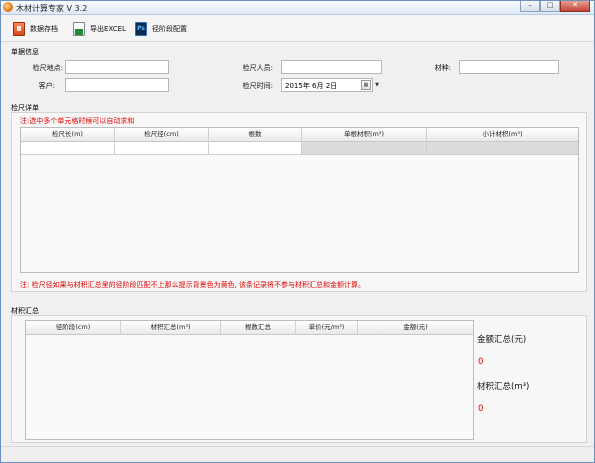 Image resolution: width=595 pixels, height=463 pixels. Describe the element at coordinates (575, 6) in the screenshot. I see `close-button: ✕` at that location.